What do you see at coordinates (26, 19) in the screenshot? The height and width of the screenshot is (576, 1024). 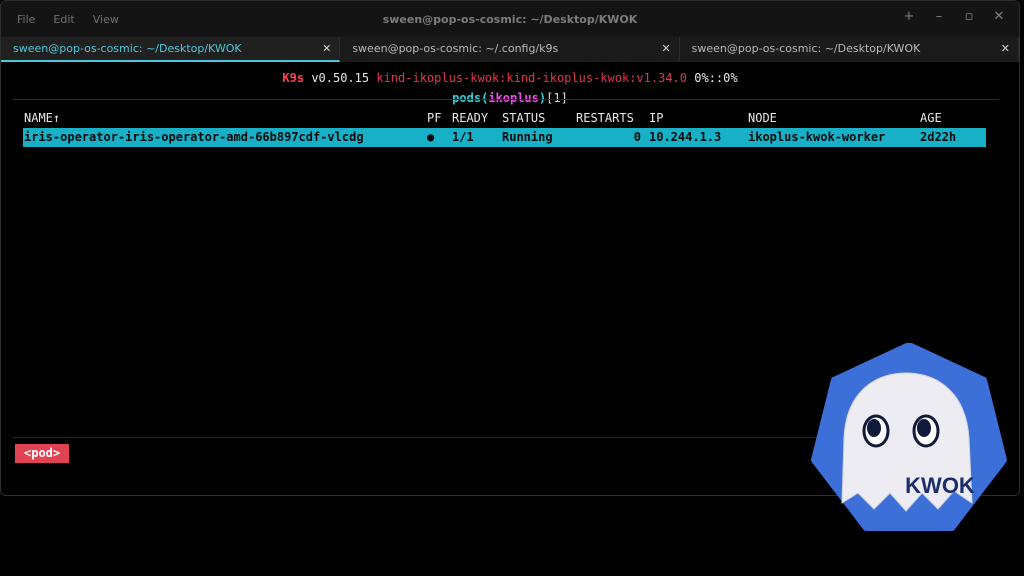 I see `menu-file: File` at bounding box center [26, 19].